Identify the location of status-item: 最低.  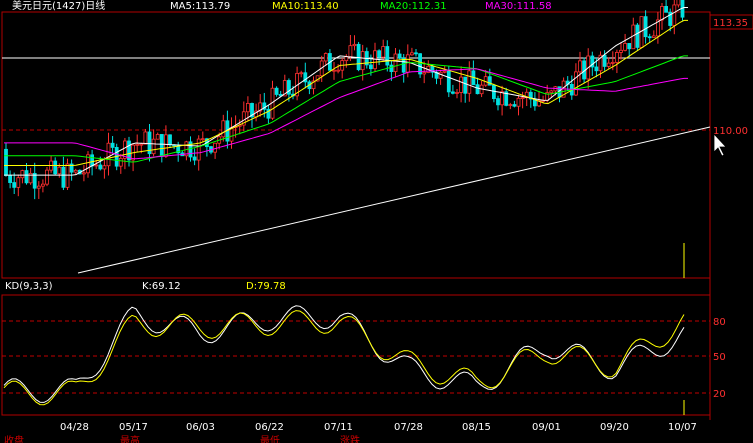
(270, 439).